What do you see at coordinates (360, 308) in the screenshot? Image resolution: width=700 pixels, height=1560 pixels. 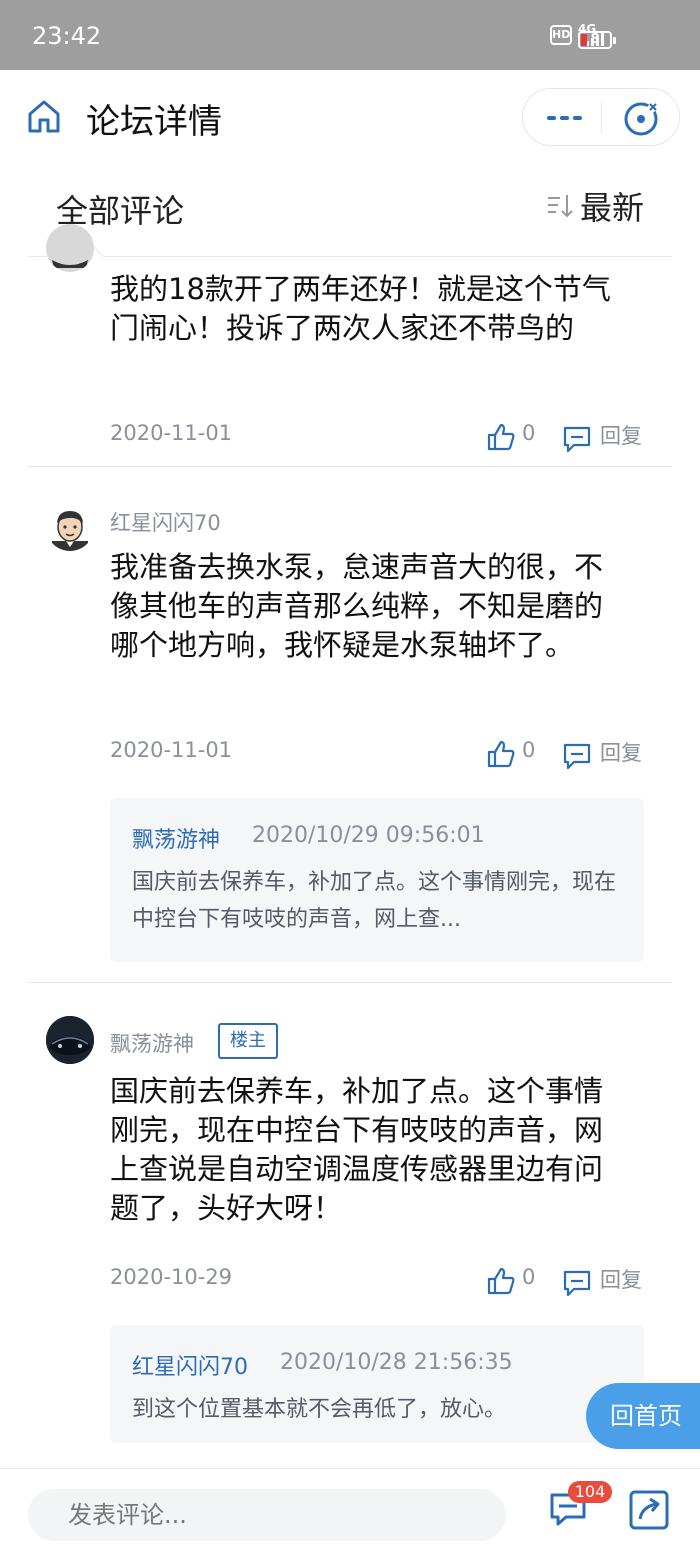 I see `comment-content: 我的18款开了两年还好！就是这个节气门闹心！投诉了两次人家还不带鸟的` at bounding box center [360, 308].